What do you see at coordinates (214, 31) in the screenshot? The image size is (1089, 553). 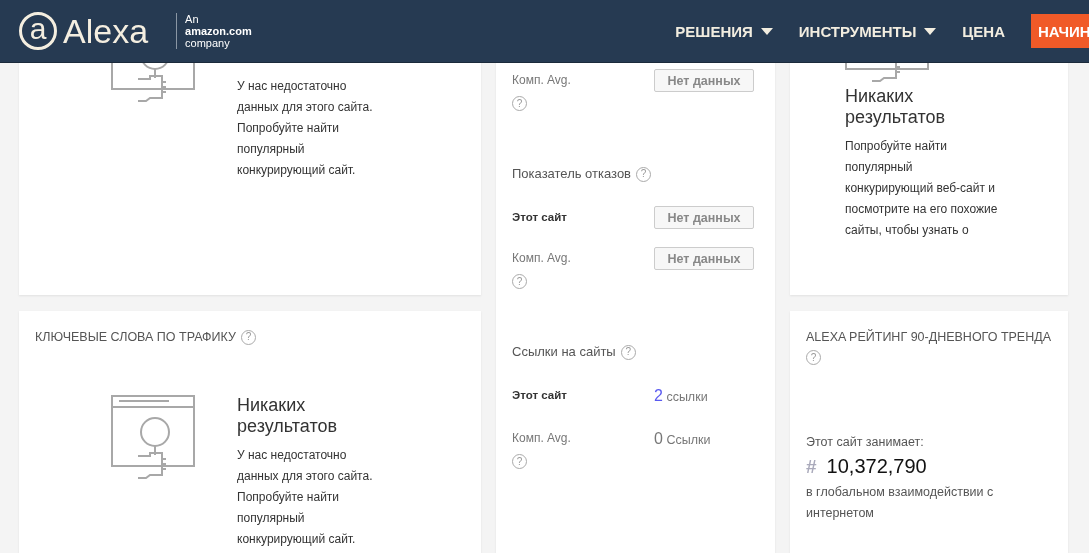 I see `logo-tagline: An amazon.com company` at bounding box center [214, 31].